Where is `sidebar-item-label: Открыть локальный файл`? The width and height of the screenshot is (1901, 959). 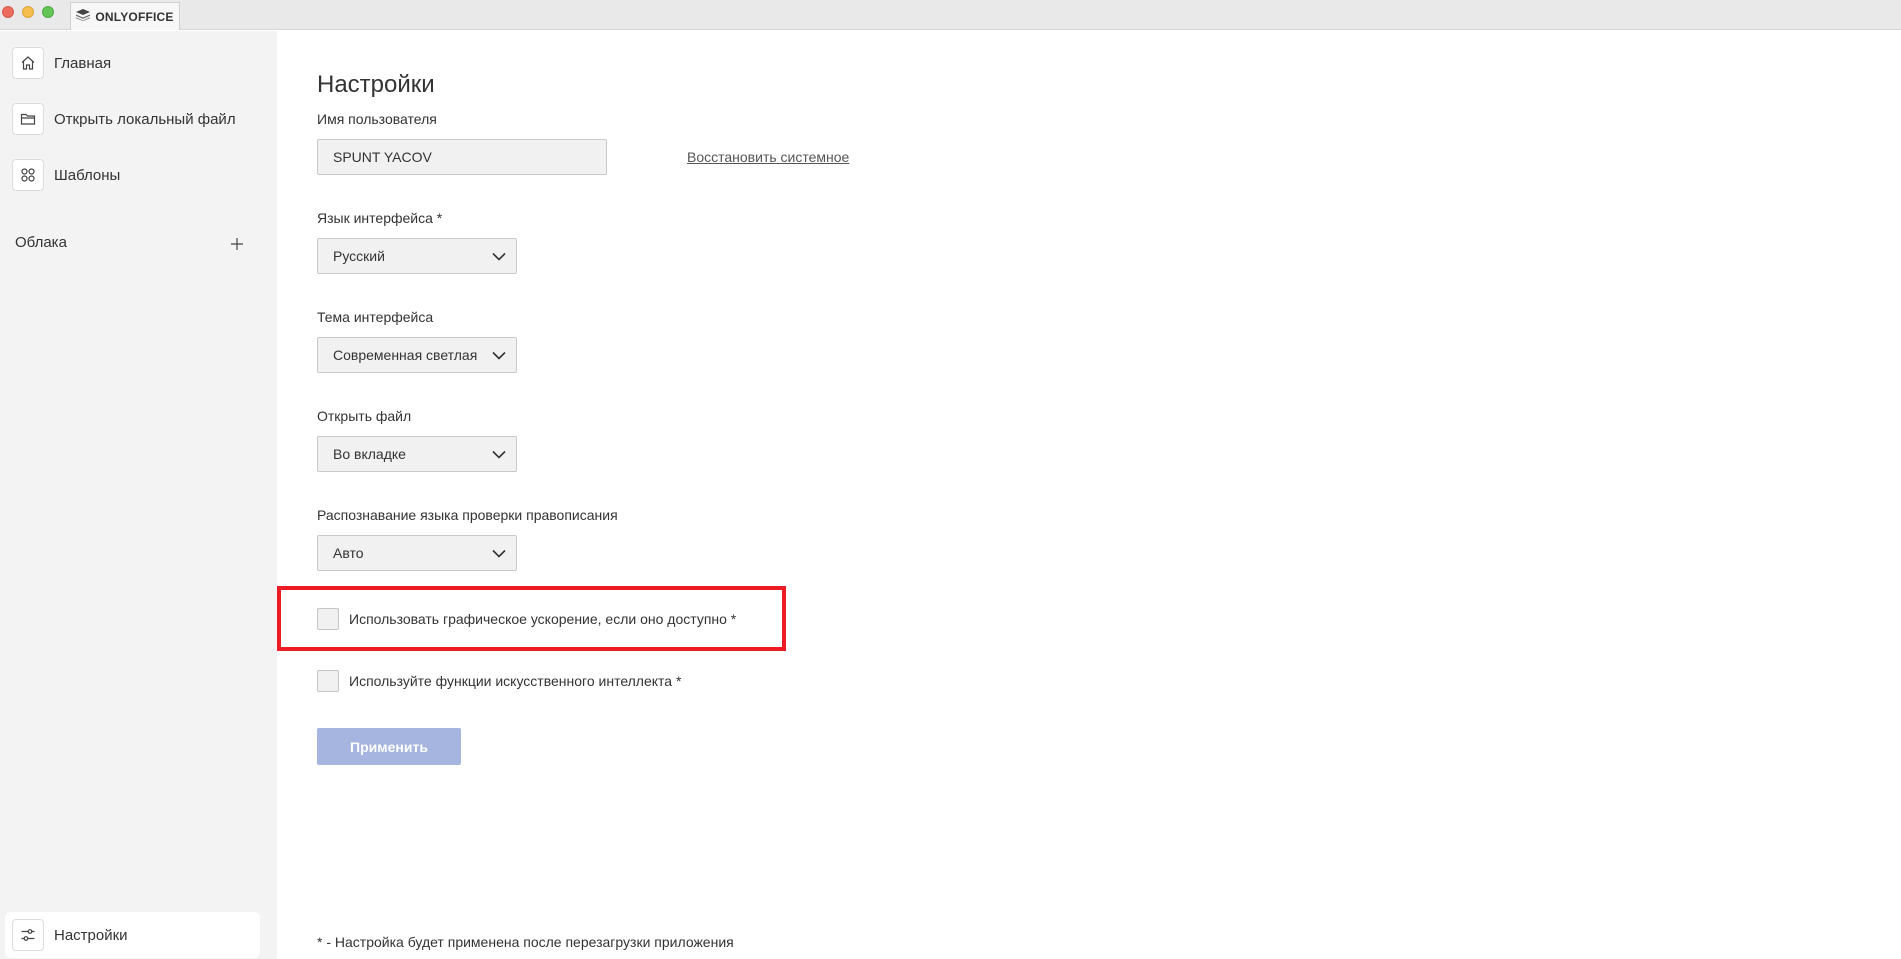 sidebar-item-label: Открыть локальный файл is located at coordinates (145, 119).